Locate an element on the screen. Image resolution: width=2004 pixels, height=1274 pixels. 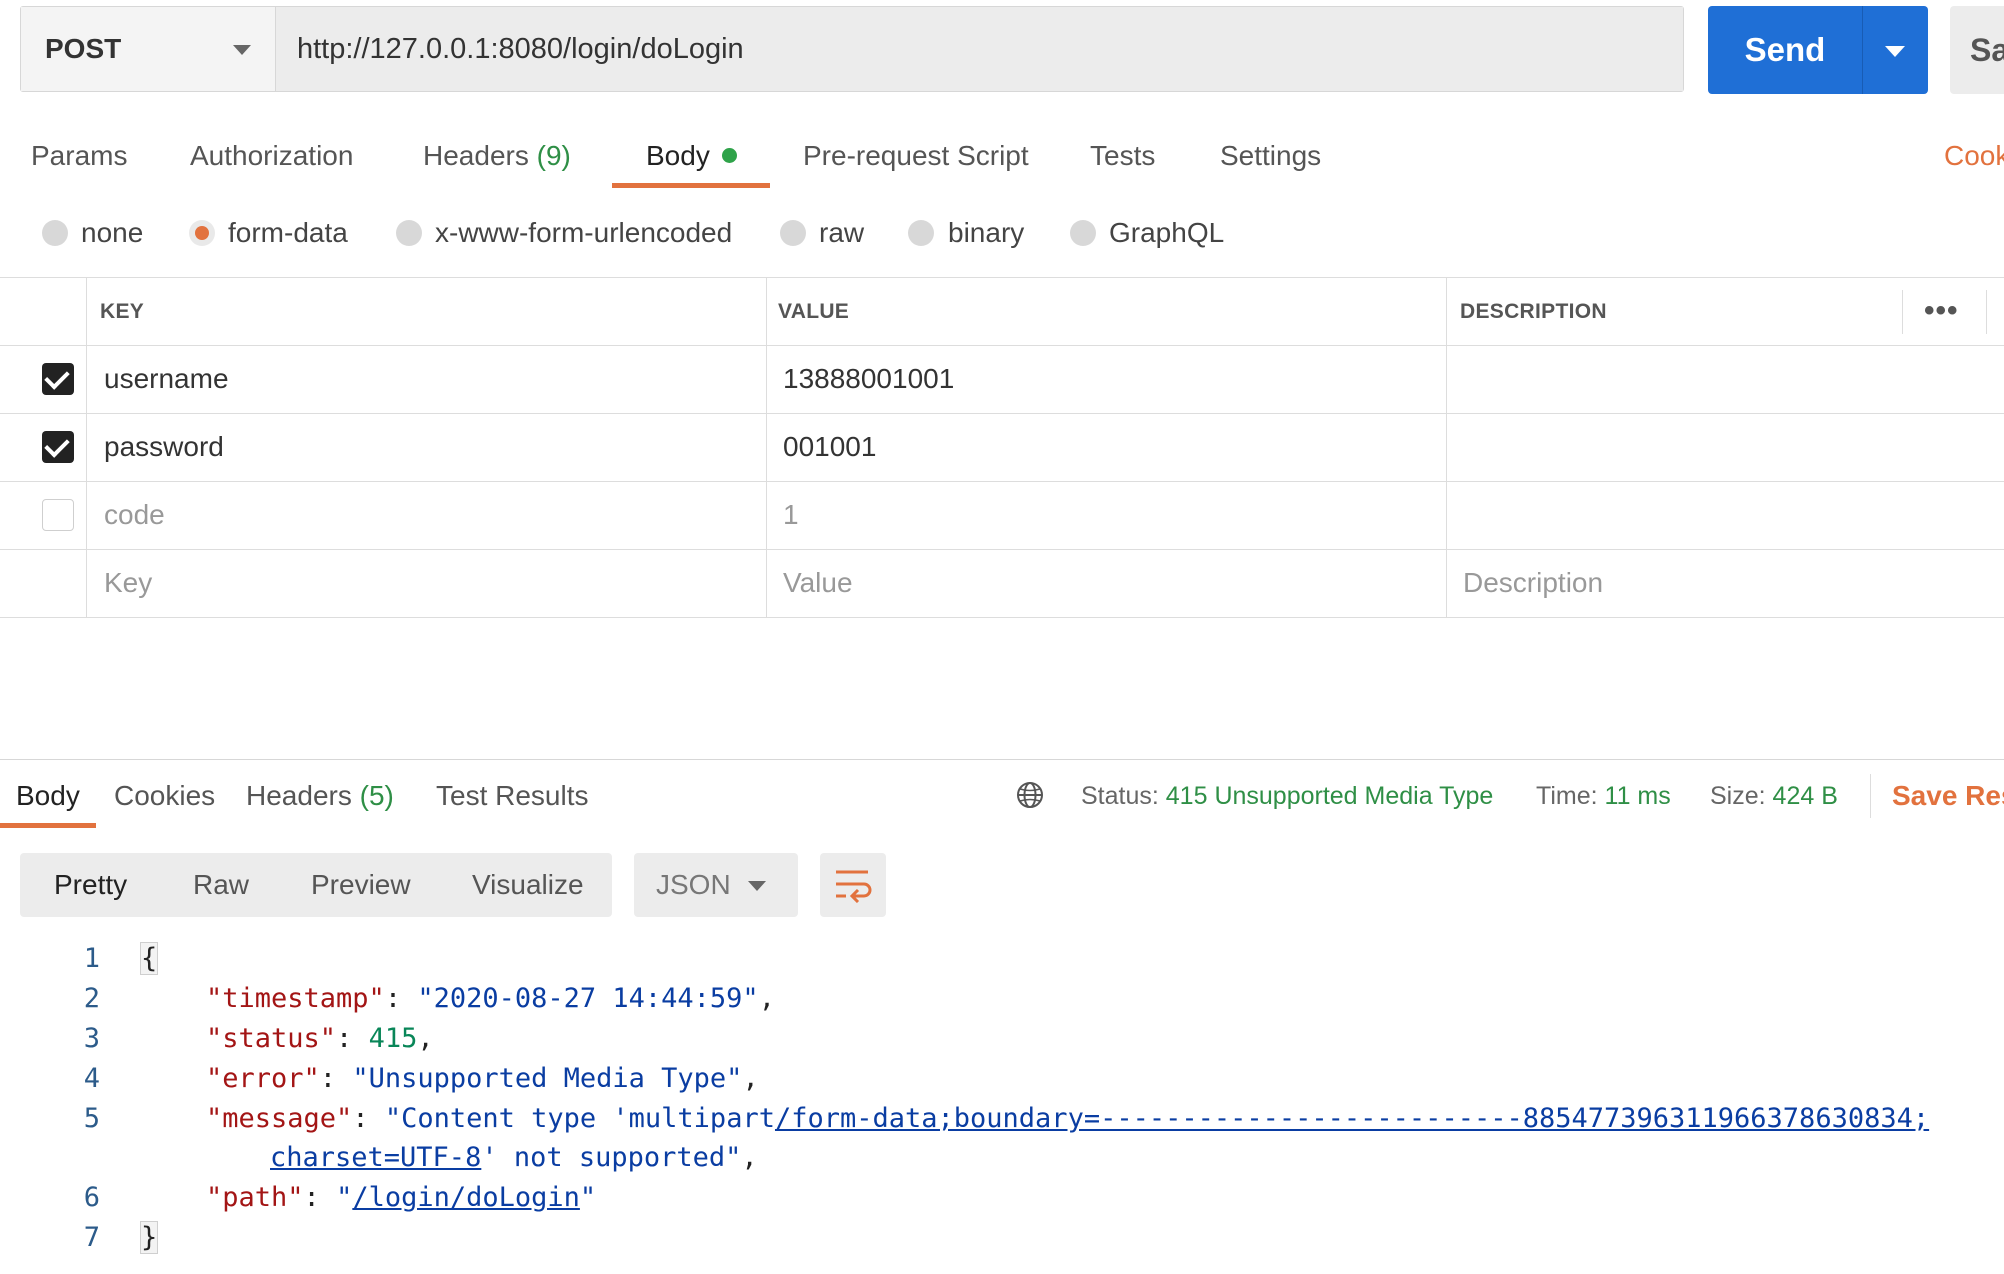
radio-raw is located at coordinates (793, 233).